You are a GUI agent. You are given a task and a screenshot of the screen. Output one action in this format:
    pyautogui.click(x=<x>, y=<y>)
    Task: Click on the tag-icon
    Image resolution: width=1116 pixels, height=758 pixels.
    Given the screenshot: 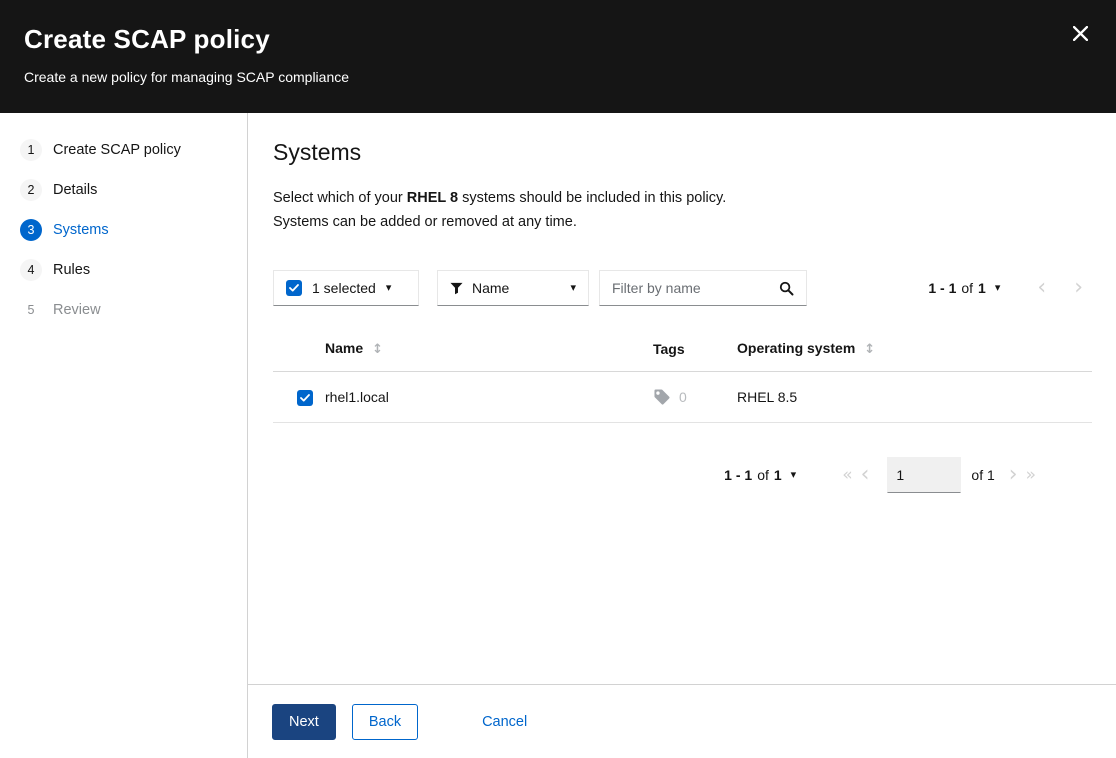 What is the action you would take?
    pyautogui.click(x=662, y=397)
    